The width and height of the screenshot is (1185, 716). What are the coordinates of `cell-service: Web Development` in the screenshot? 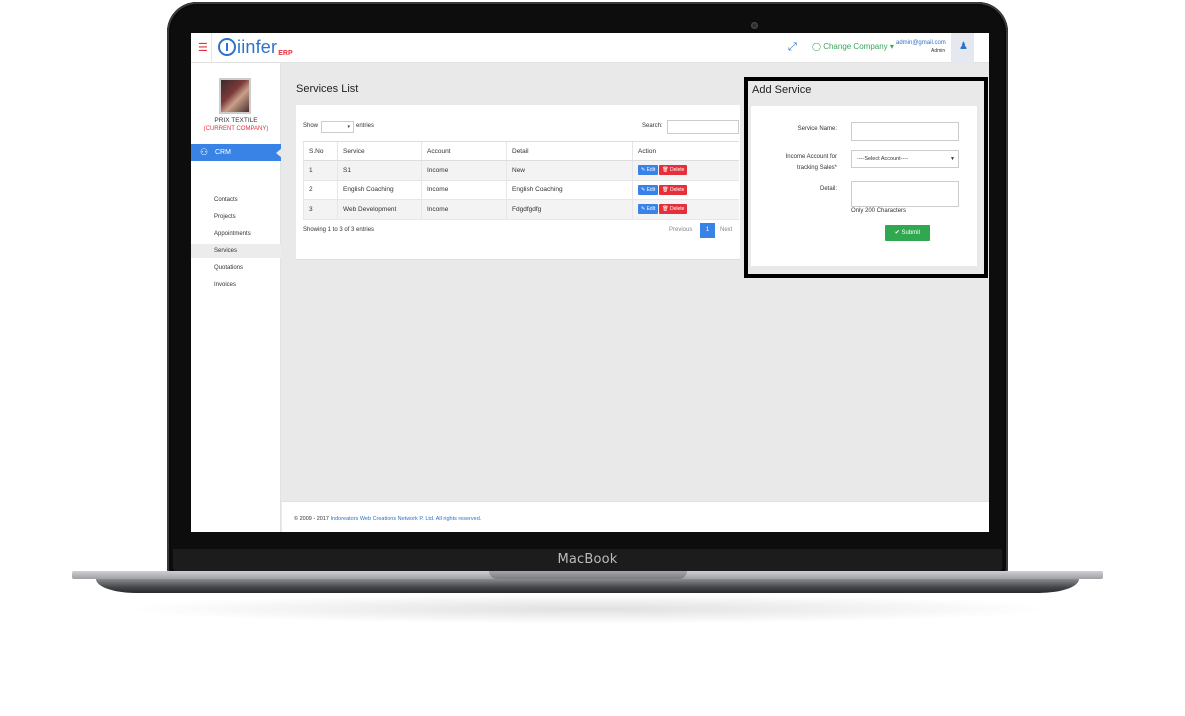 It's located at (379, 209).